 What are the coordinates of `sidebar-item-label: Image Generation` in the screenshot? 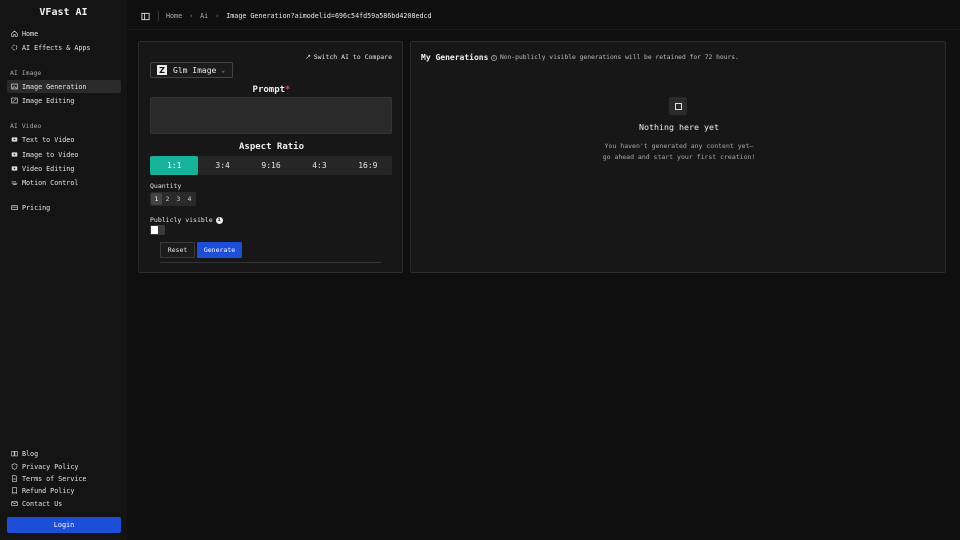 It's located at (54, 86).